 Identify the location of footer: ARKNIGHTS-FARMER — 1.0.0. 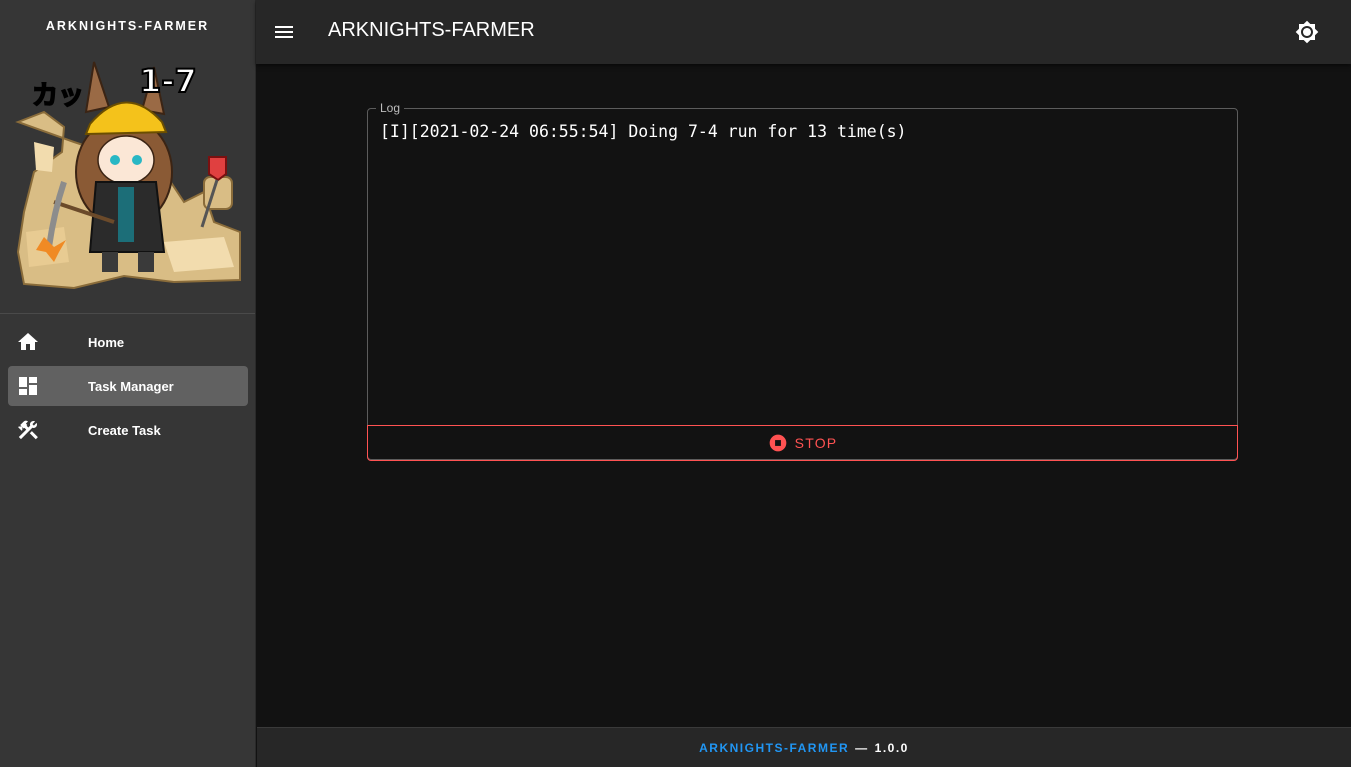
(804, 747).